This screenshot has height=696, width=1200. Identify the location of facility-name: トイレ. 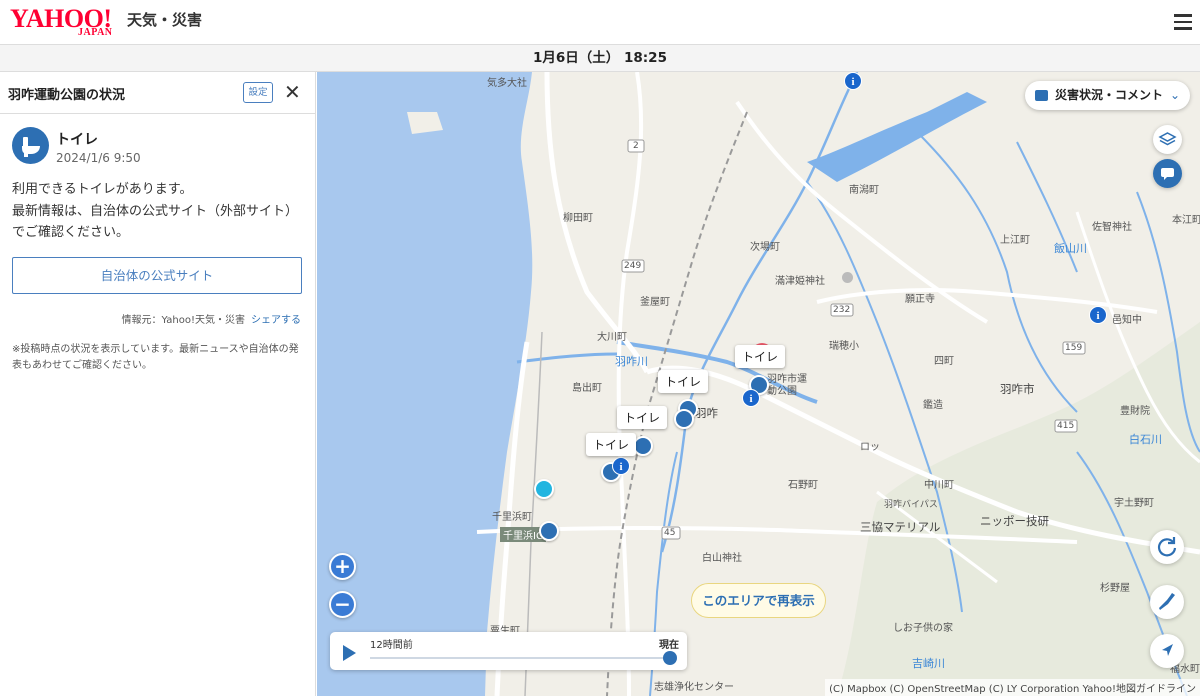
(77, 140).